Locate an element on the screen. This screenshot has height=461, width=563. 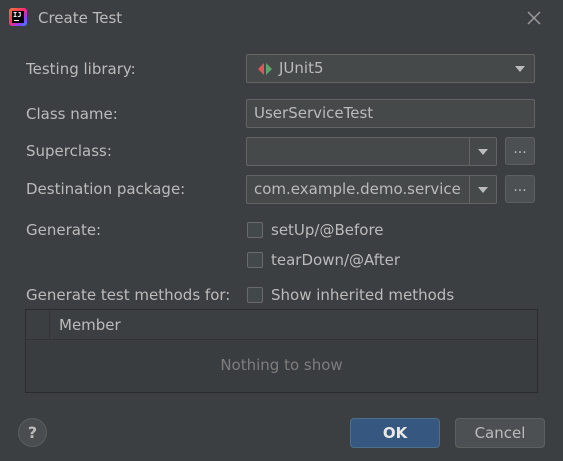
empty-state-text: Nothing to show is located at coordinates (281, 365).